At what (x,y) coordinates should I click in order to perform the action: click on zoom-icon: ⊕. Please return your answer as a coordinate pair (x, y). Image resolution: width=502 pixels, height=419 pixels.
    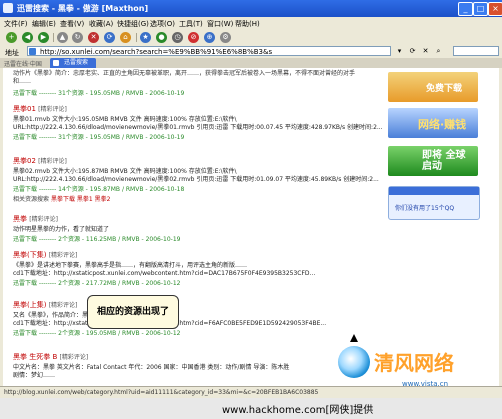
    Looking at the image, I should click on (209, 37).